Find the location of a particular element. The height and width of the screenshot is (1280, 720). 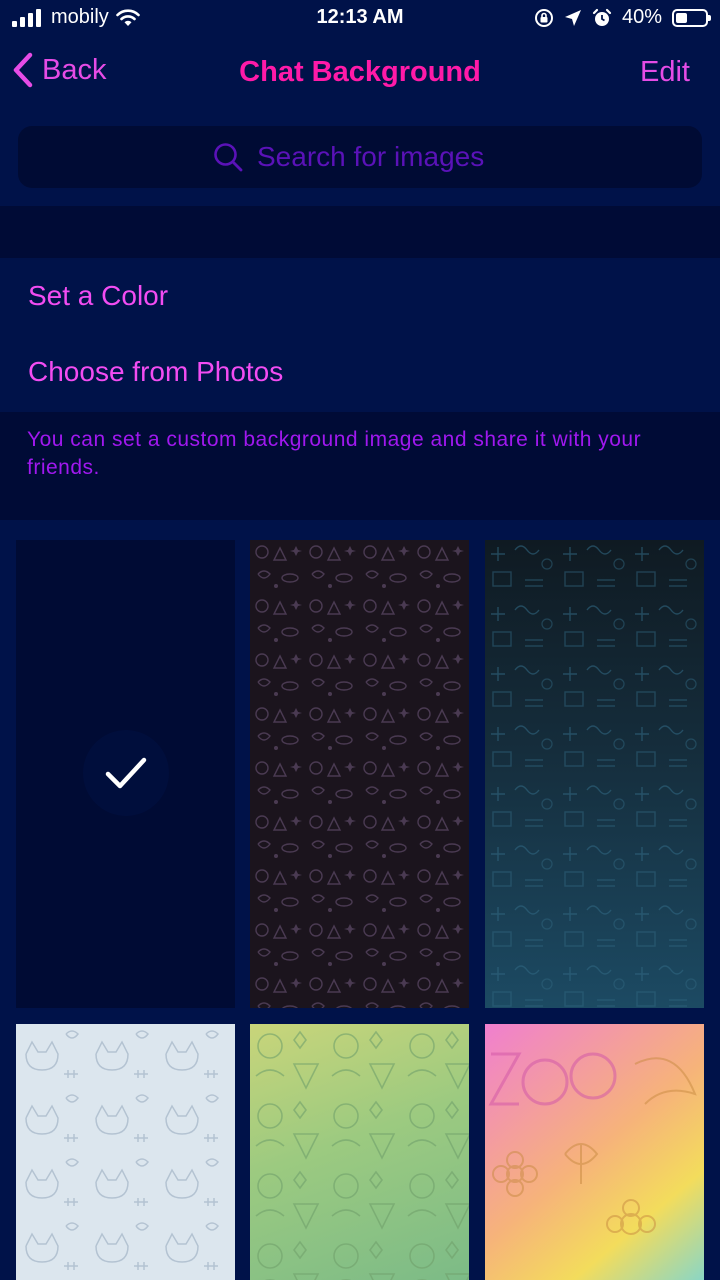

page-title: Chat Background is located at coordinates (360, 72).